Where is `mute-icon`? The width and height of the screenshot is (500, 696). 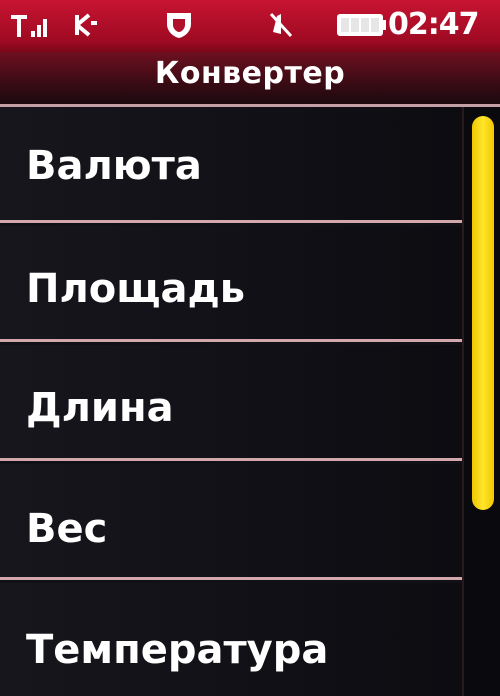
mute-icon is located at coordinates (281, 25).